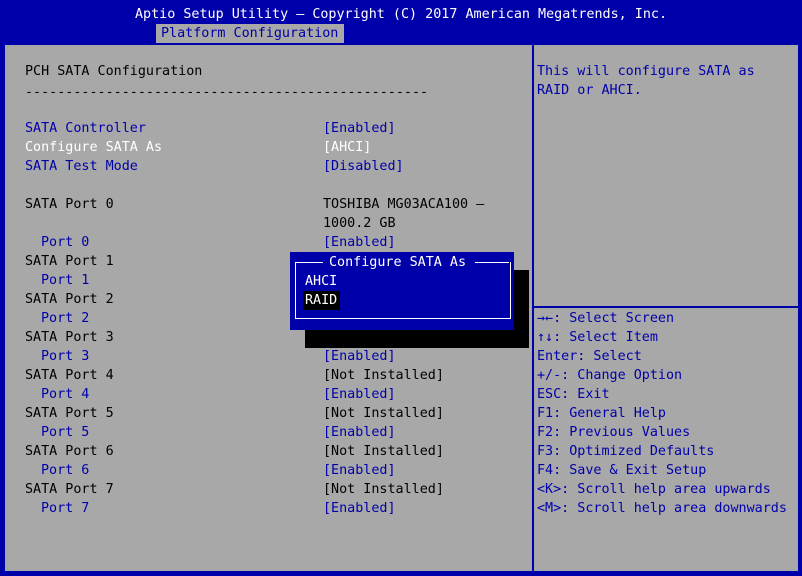 This screenshot has height=576, width=802. Describe the element at coordinates (250, 34) in the screenshot. I see `tab-platform-configuration: Platform Configuration` at that location.